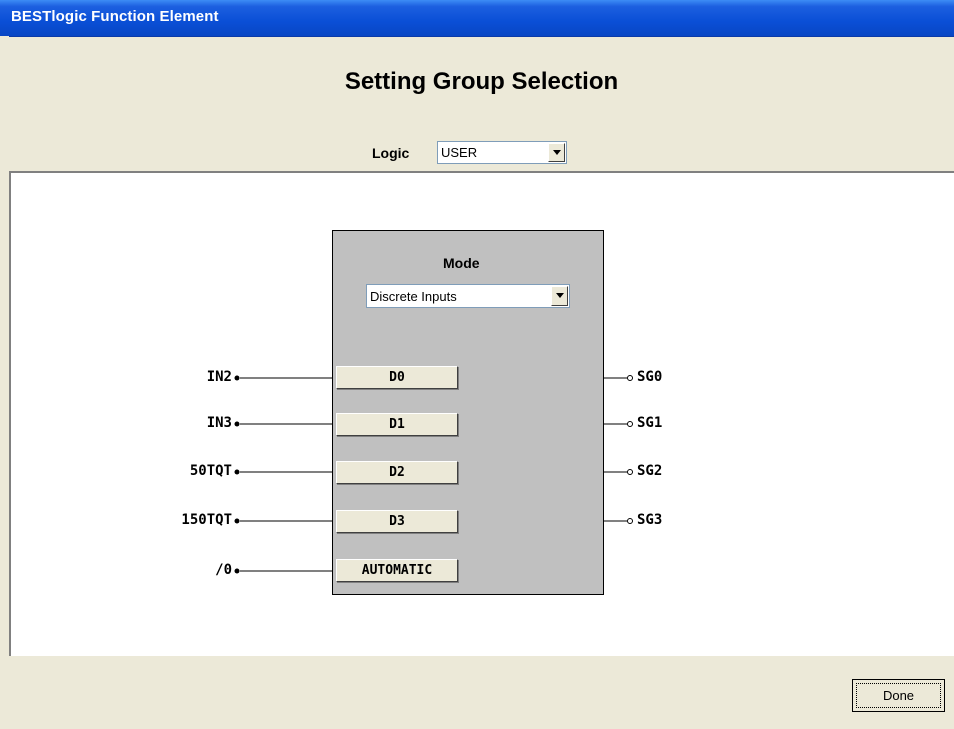 This screenshot has height=729, width=954. I want to click on output-label-sg2: SG2, so click(650, 471).